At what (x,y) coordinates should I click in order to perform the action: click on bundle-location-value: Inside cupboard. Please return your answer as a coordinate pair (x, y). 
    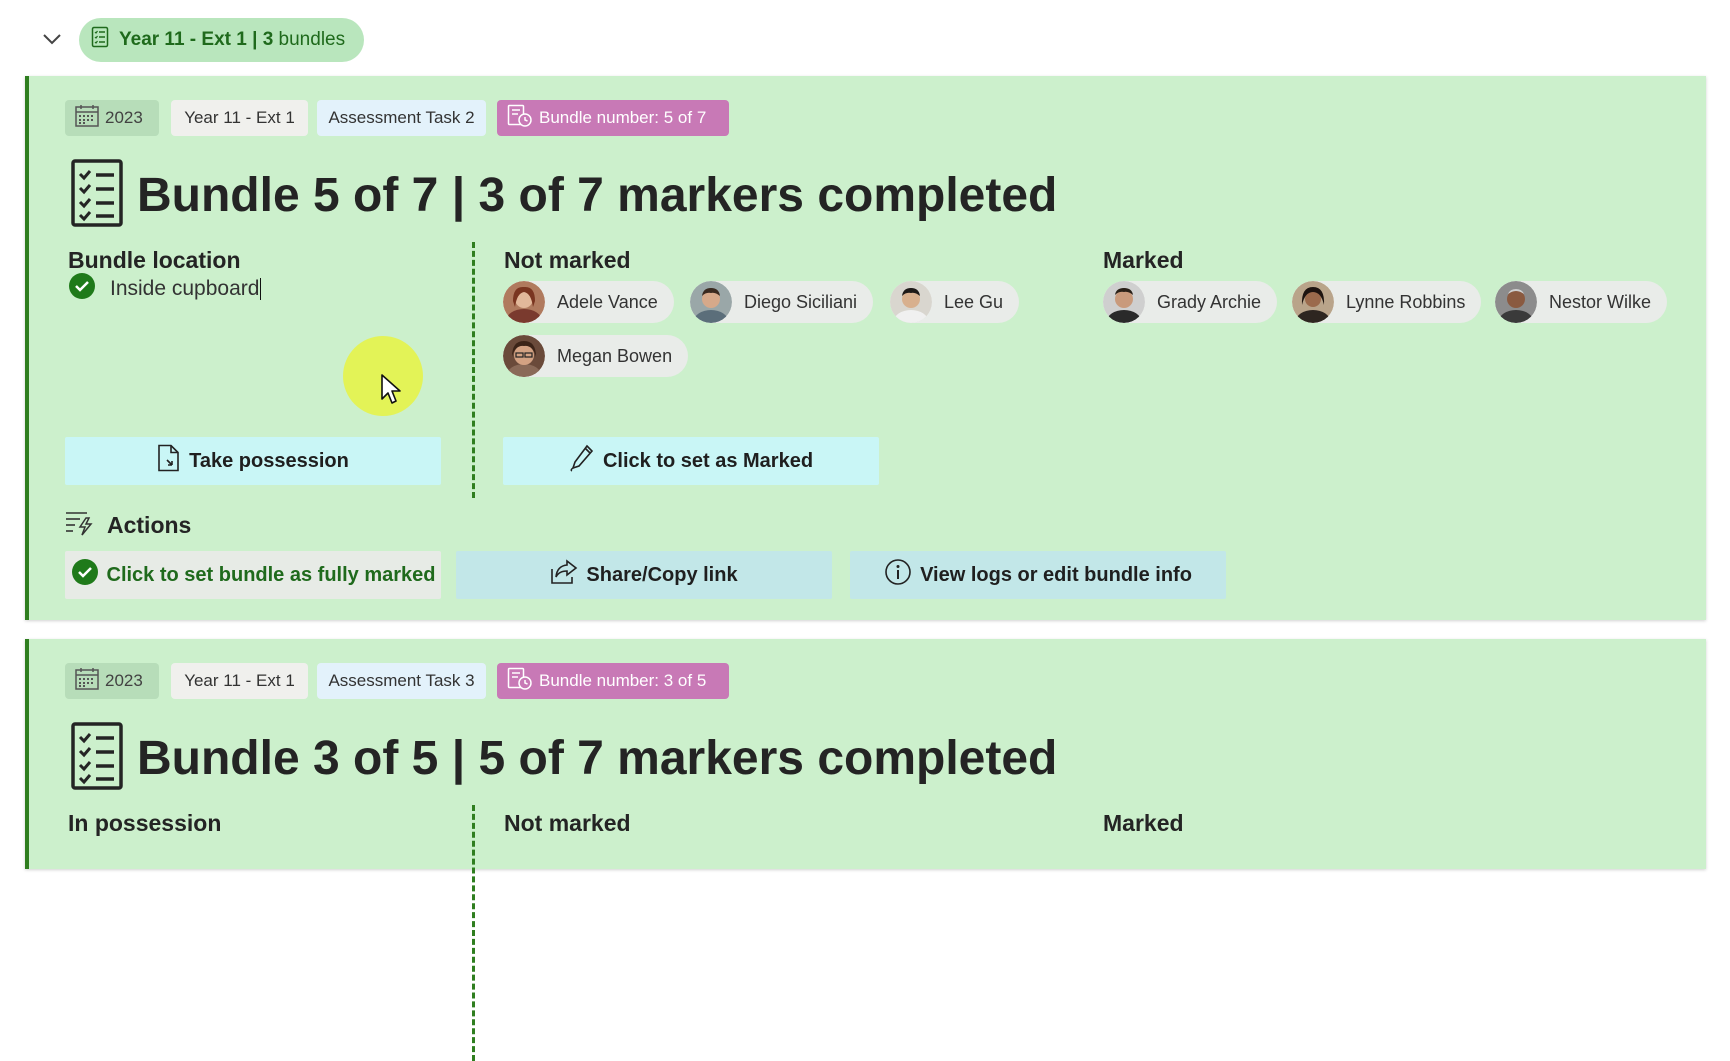
    Looking at the image, I should click on (165, 289).